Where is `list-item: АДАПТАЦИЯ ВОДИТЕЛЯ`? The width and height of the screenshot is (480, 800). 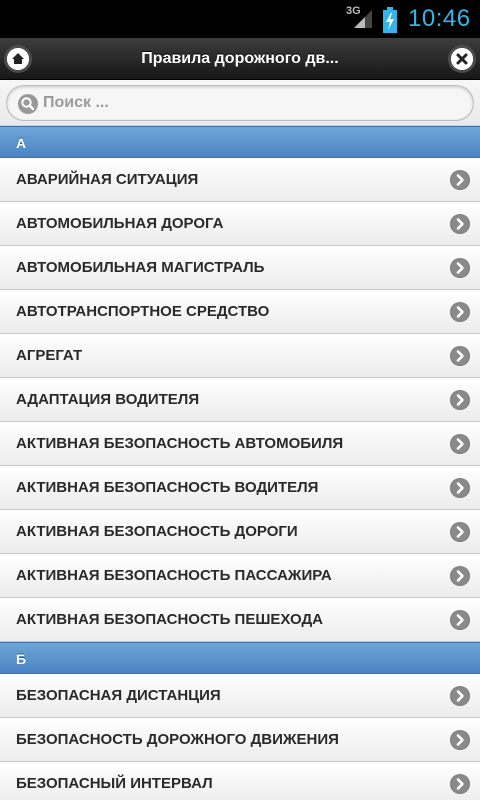
list-item: АДАПТАЦИЯ ВОДИТЕЛЯ is located at coordinates (240, 400).